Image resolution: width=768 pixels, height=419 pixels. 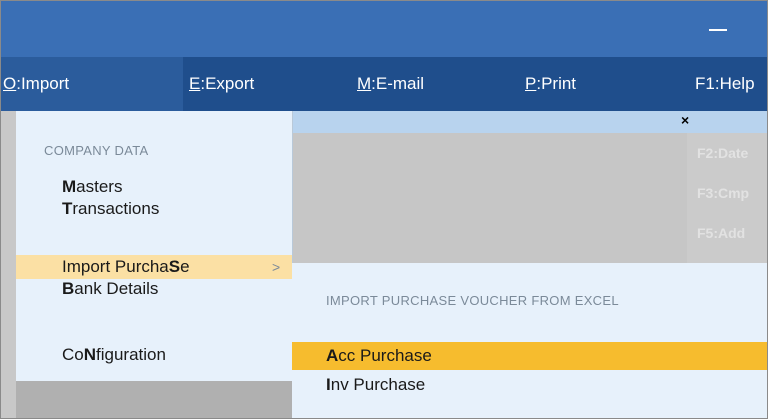 I want to click on background-button-panel: F2:Date F3:Cmp F5:Add, so click(x=727, y=198).